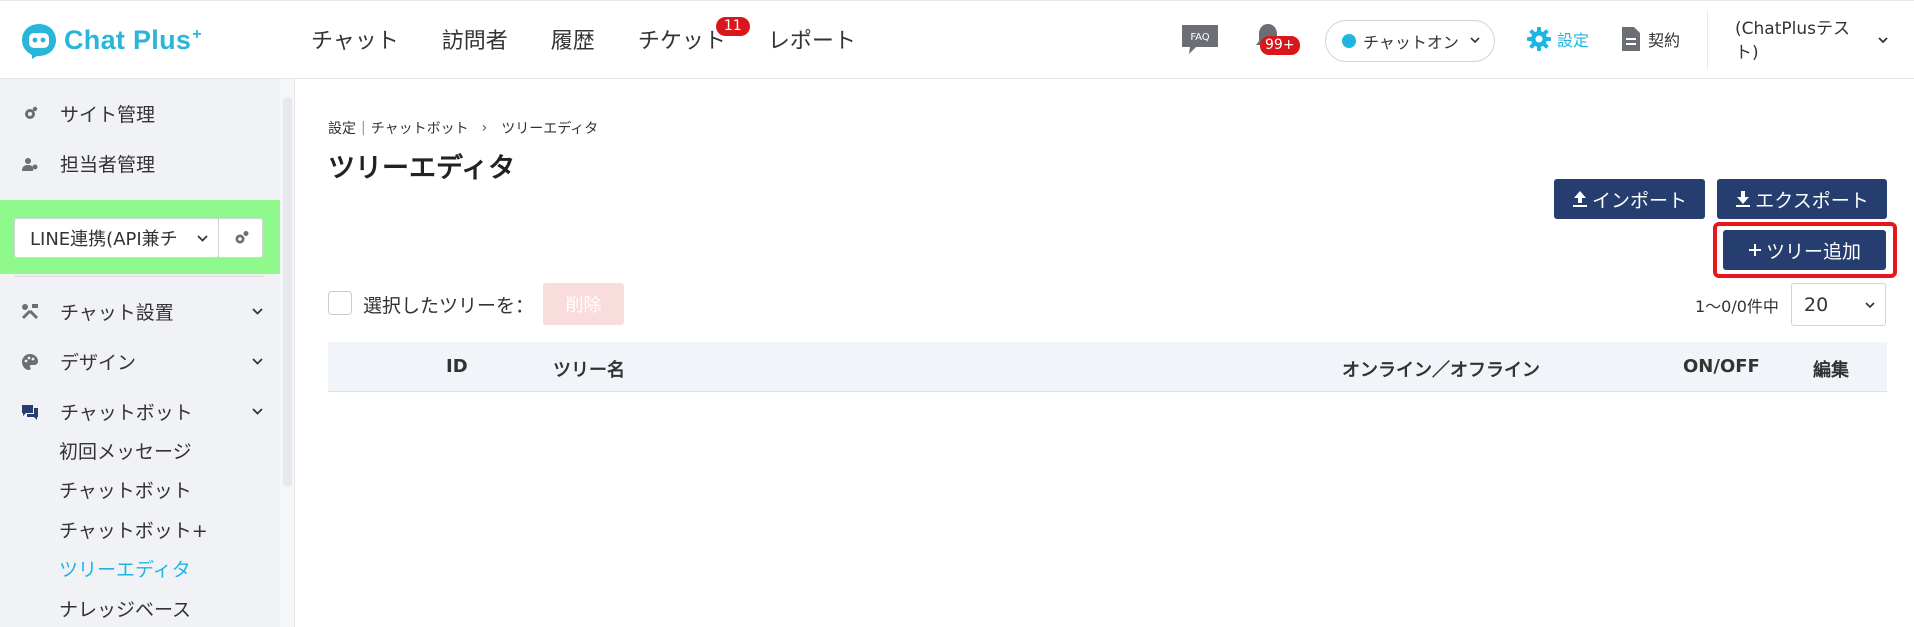 This screenshot has height=627, width=1914. Describe the element at coordinates (342, 128) in the screenshot. I see `breadcrumb-settings: 設定` at that location.